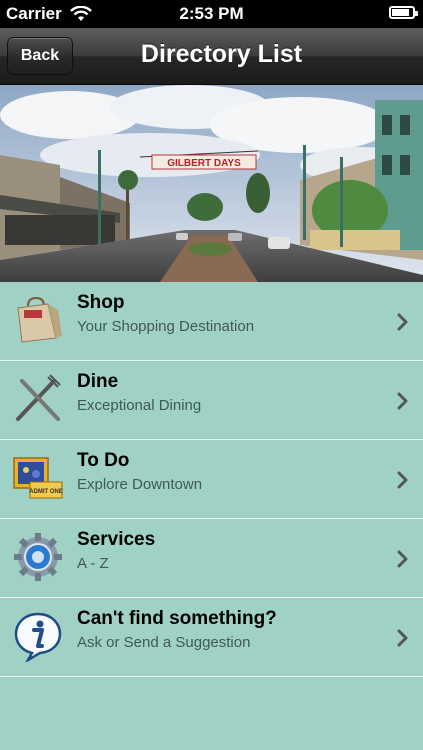 This screenshot has height=750, width=423. Describe the element at coordinates (103, 460) in the screenshot. I see `list-item-title: To Do` at that location.